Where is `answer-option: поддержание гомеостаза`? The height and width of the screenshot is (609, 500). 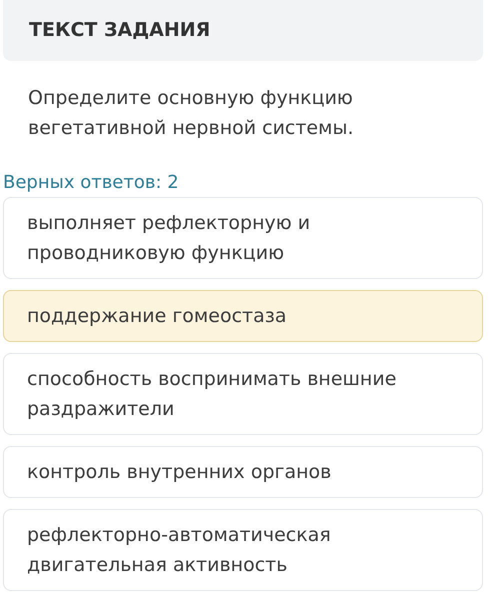
answer-option: поддержание гомеостаза is located at coordinates (243, 316).